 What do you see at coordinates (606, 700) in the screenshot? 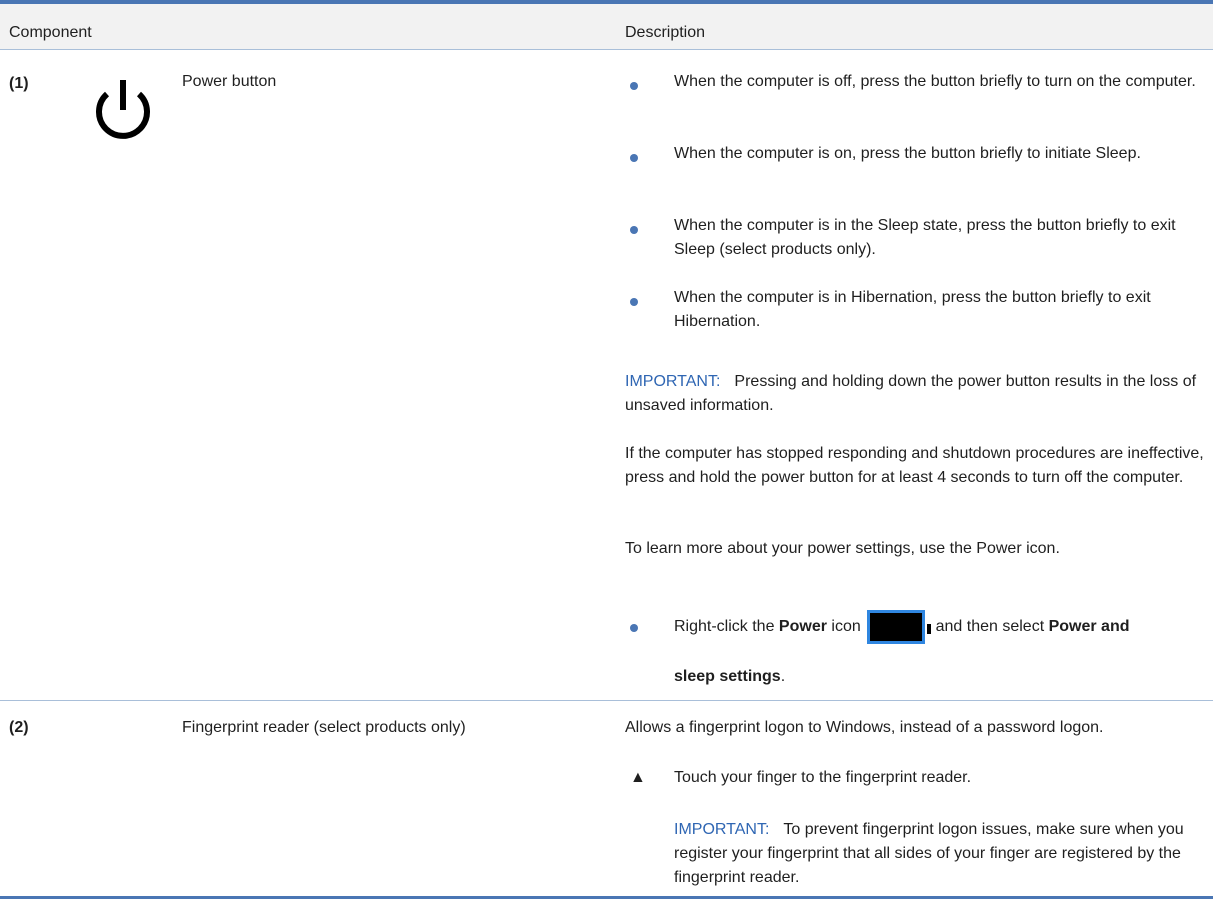
I see `row-divider` at bounding box center [606, 700].